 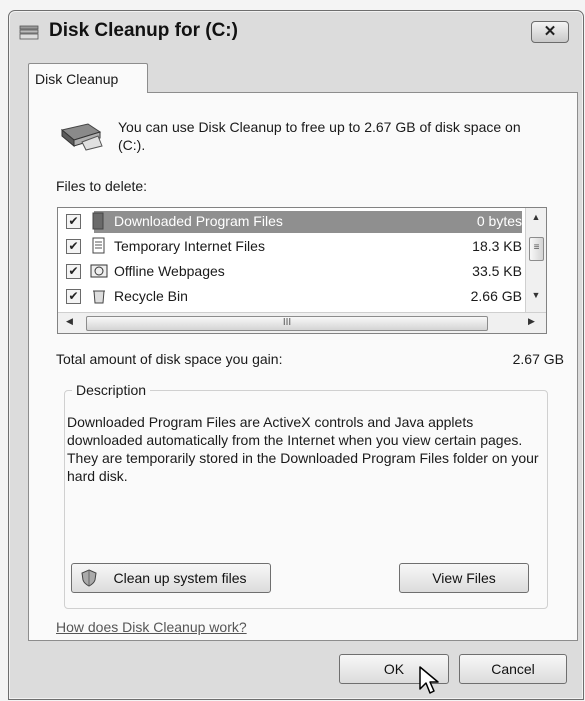 I want to click on document-icon, so click(x=98, y=245).